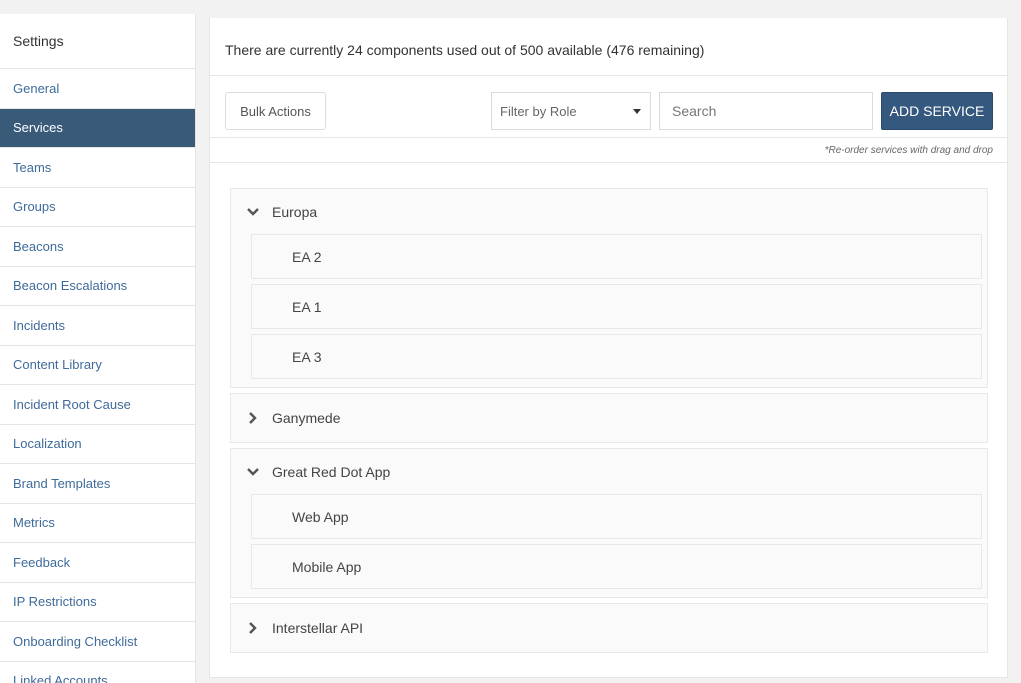  I want to click on service-group: Interstellar API, so click(609, 628).